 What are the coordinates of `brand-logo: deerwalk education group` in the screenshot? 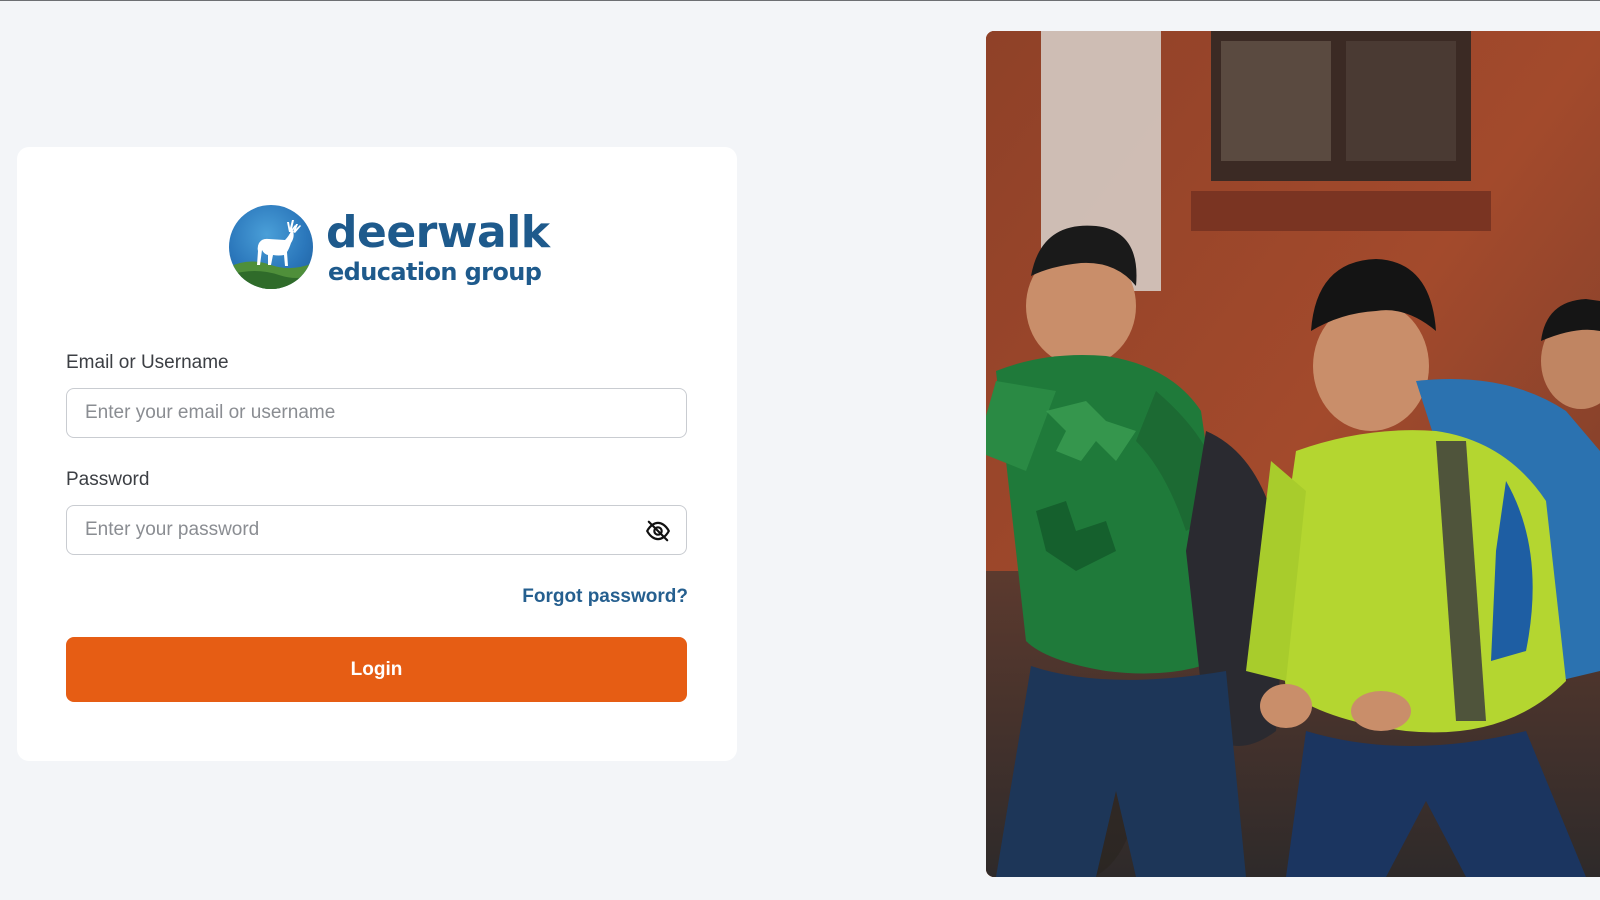 It's located at (389, 247).